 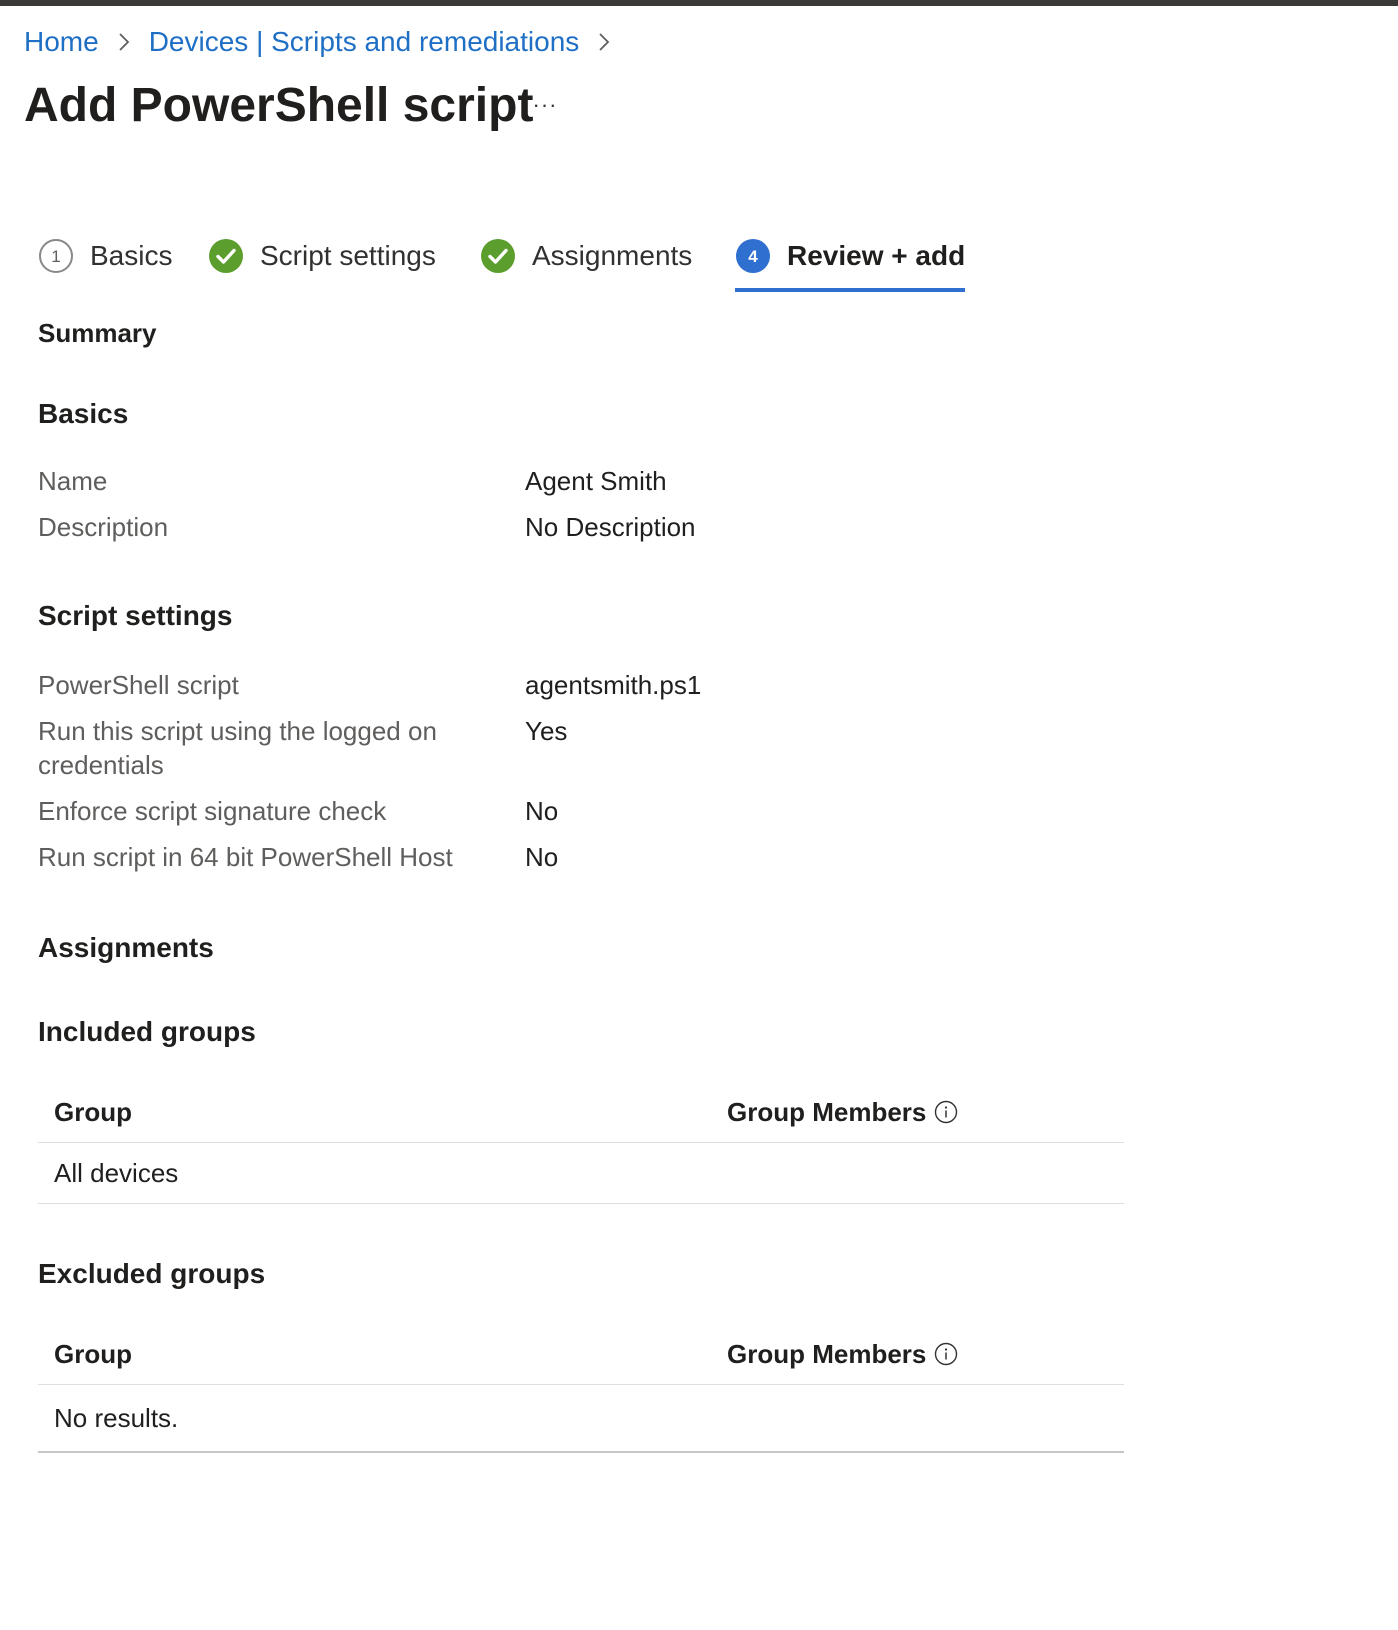 What do you see at coordinates (116, 1172) in the screenshot?
I see `group-cell: All devices` at bounding box center [116, 1172].